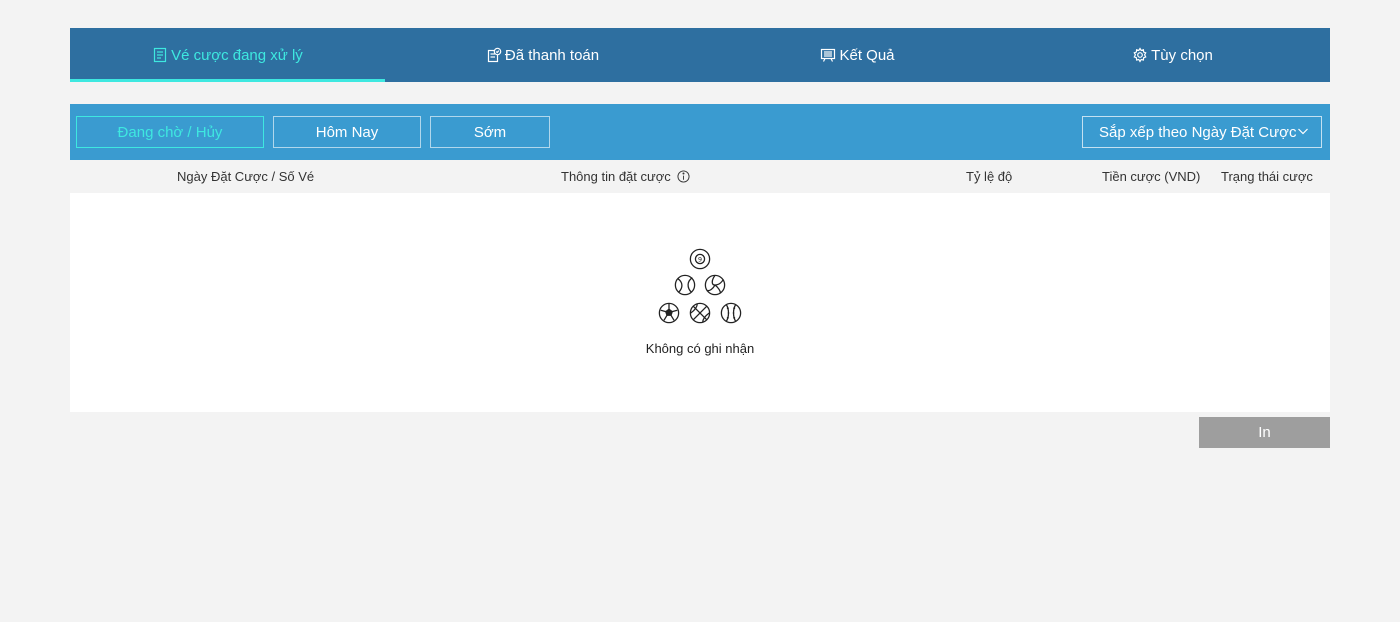 This screenshot has height=622, width=1400. I want to click on tab-options: Tùy chọn, so click(1172, 55).